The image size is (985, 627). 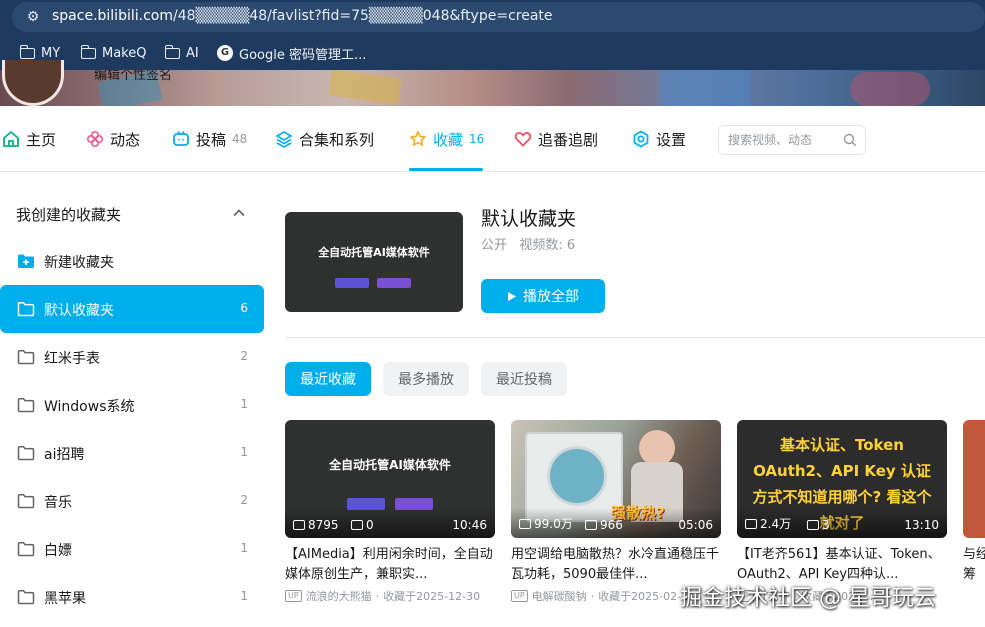 What do you see at coordinates (33, 17) in the screenshot?
I see `site-settings-icon: ⚙` at bounding box center [33, 17].